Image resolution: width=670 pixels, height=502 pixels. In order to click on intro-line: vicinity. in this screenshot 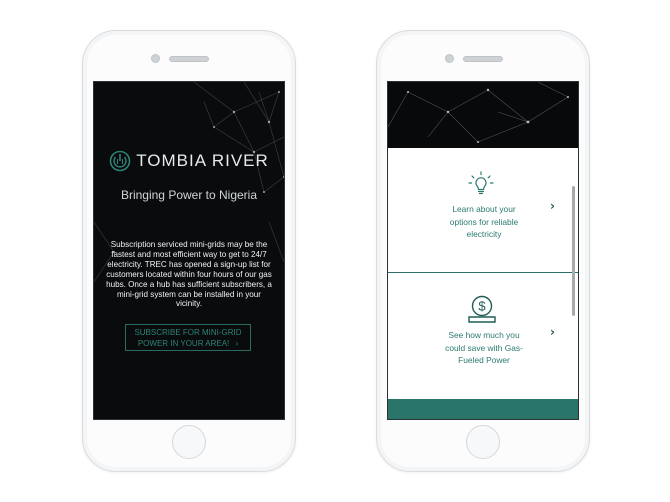, I will do `click(189, 304)`.